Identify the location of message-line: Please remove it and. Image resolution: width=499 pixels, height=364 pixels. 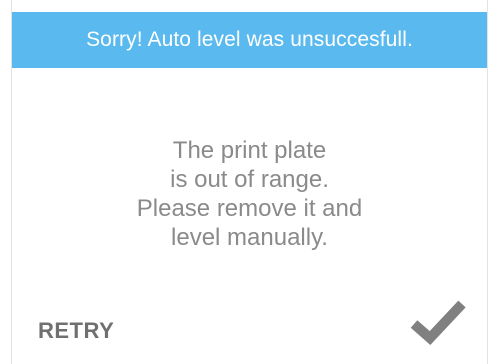
(249, 208).